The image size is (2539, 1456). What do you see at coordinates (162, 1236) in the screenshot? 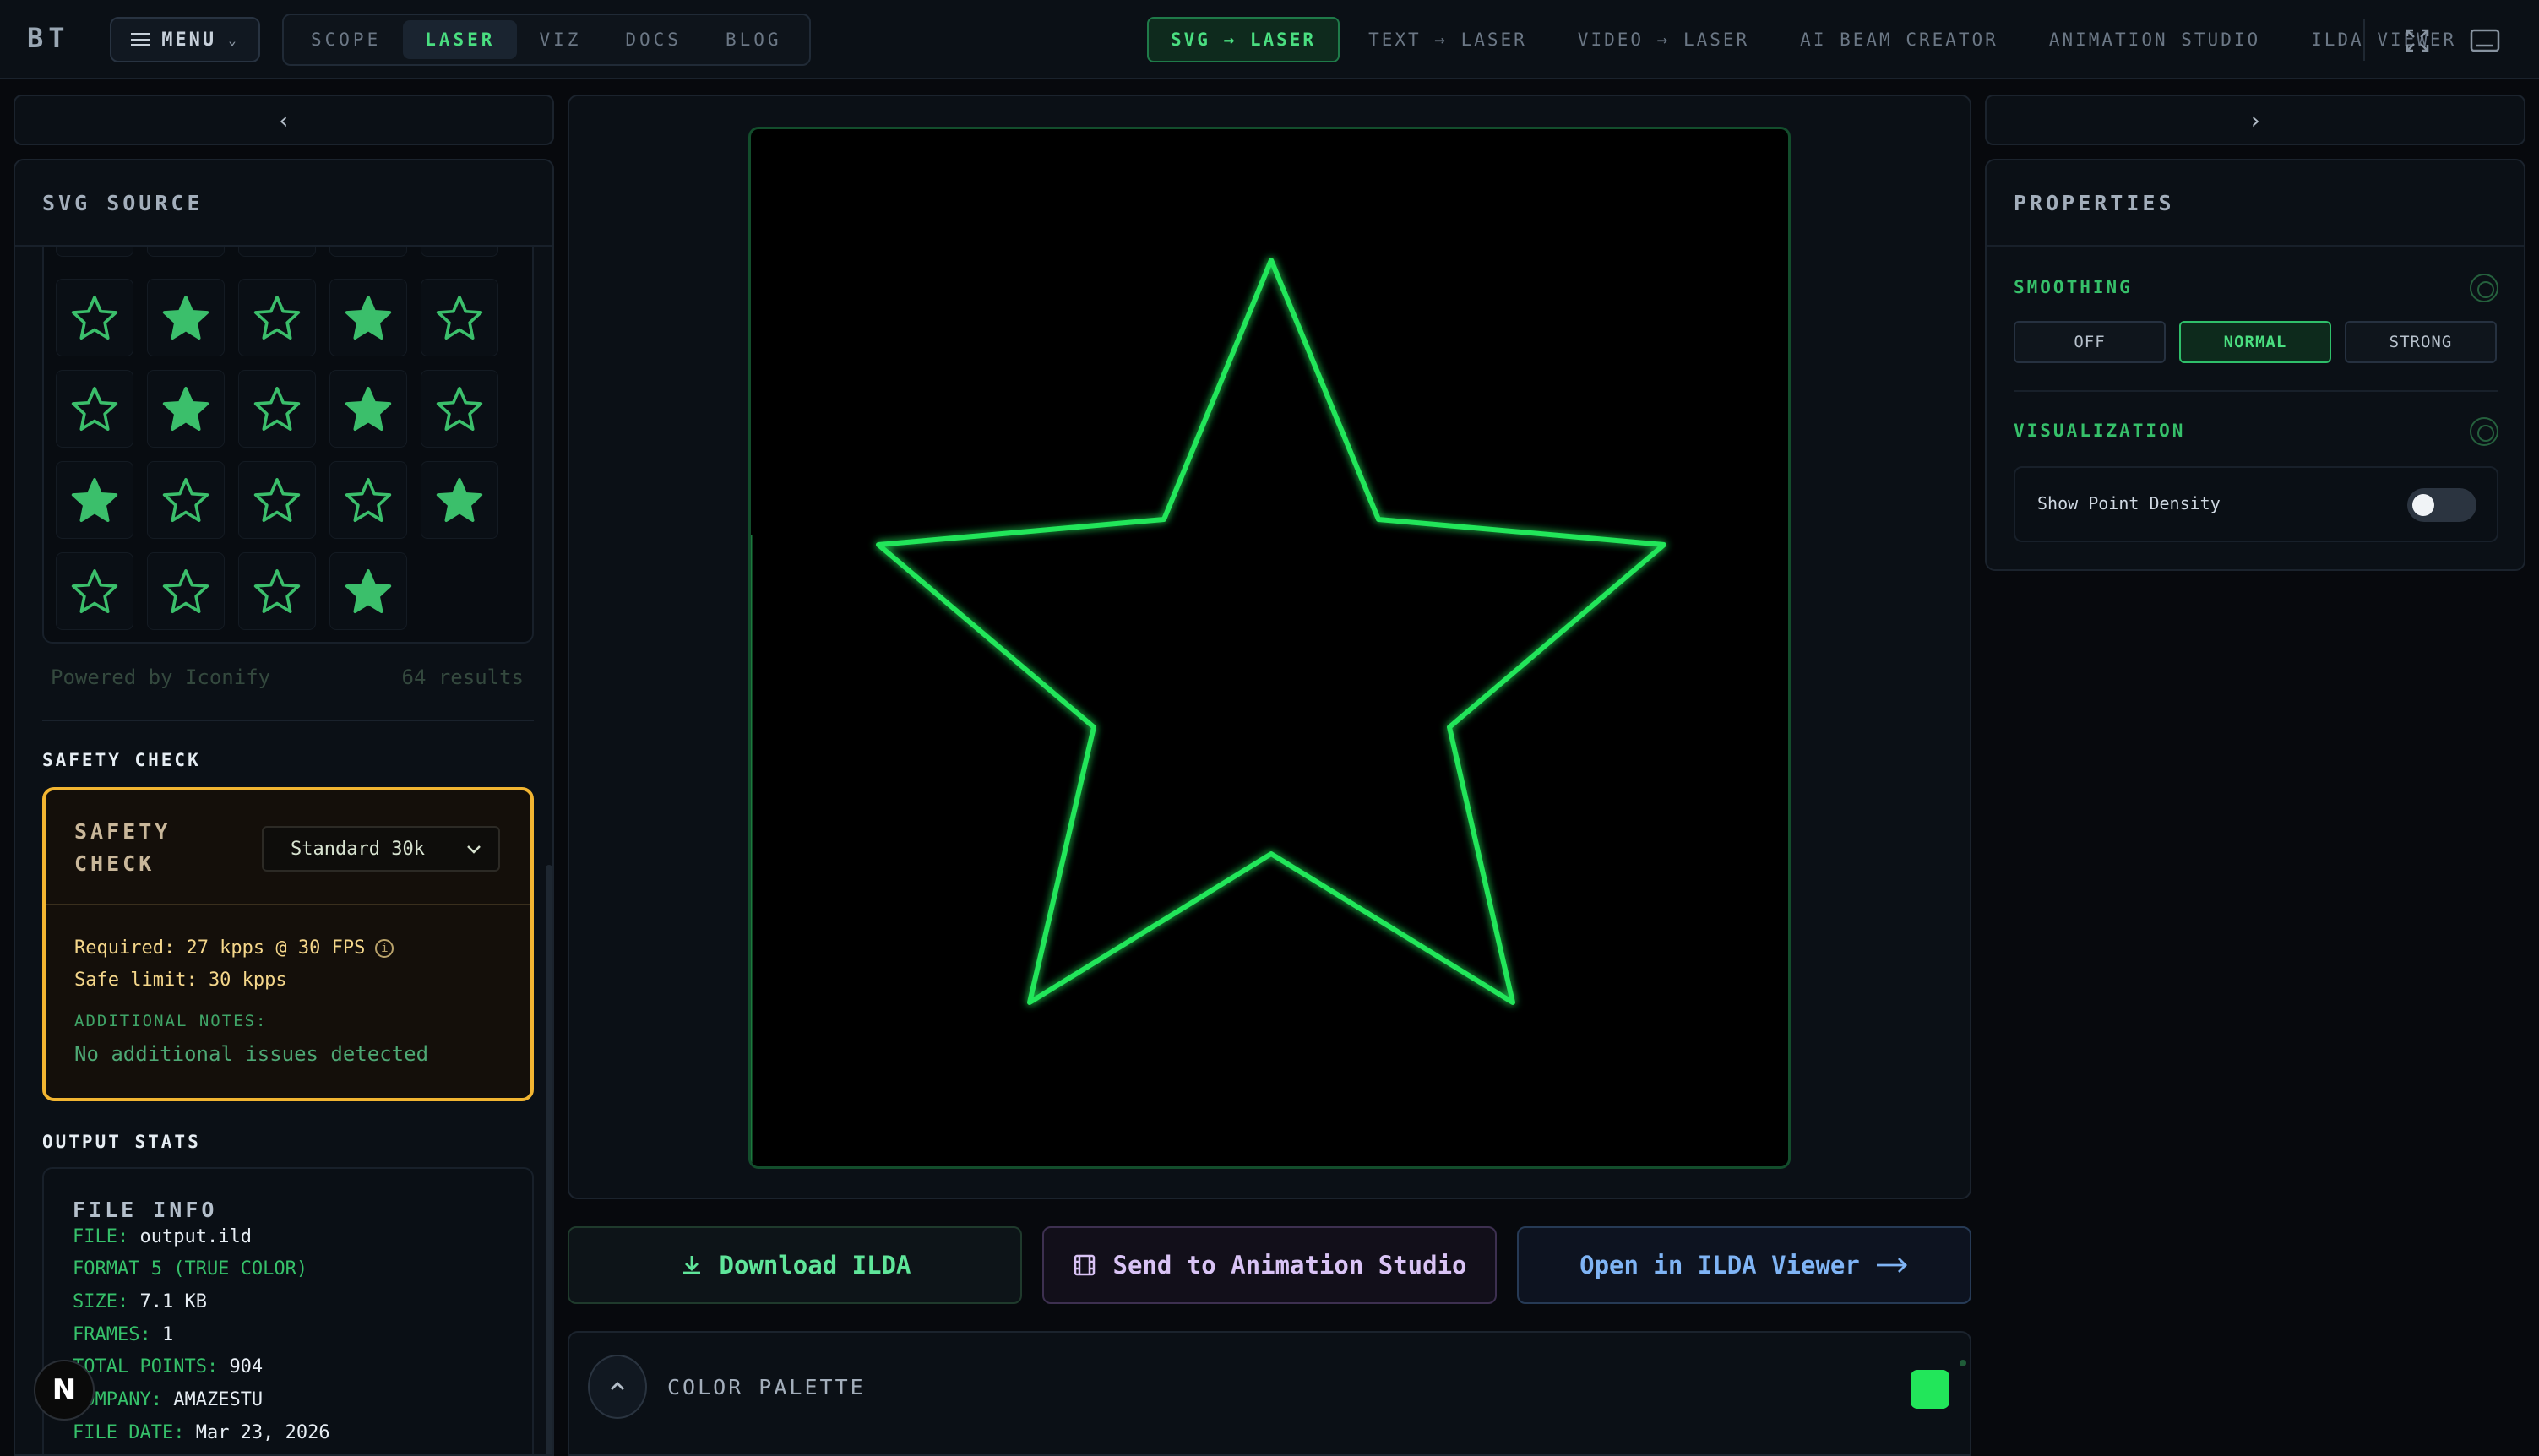
I see `stat-file: FILE: output.ild` at bounding box center [162, 1236].